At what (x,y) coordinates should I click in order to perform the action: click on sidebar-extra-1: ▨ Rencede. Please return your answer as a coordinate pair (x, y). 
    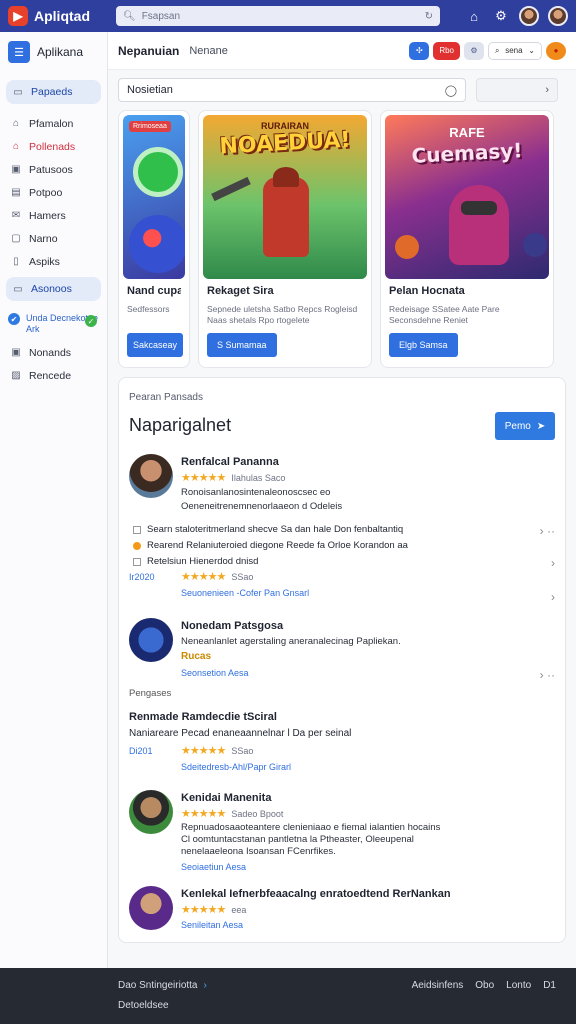
    Looking at the image, I should click on (53, 375).